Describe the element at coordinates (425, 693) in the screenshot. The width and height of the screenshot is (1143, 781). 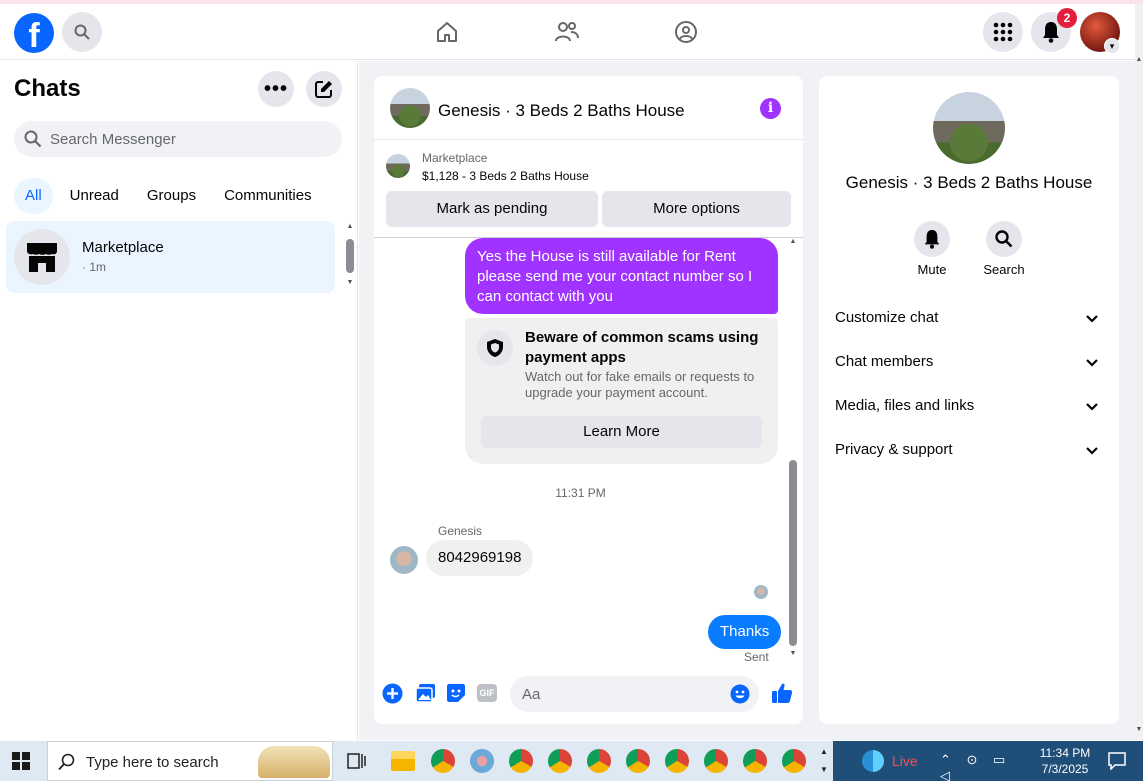
I see `attach-image-button` at that location.